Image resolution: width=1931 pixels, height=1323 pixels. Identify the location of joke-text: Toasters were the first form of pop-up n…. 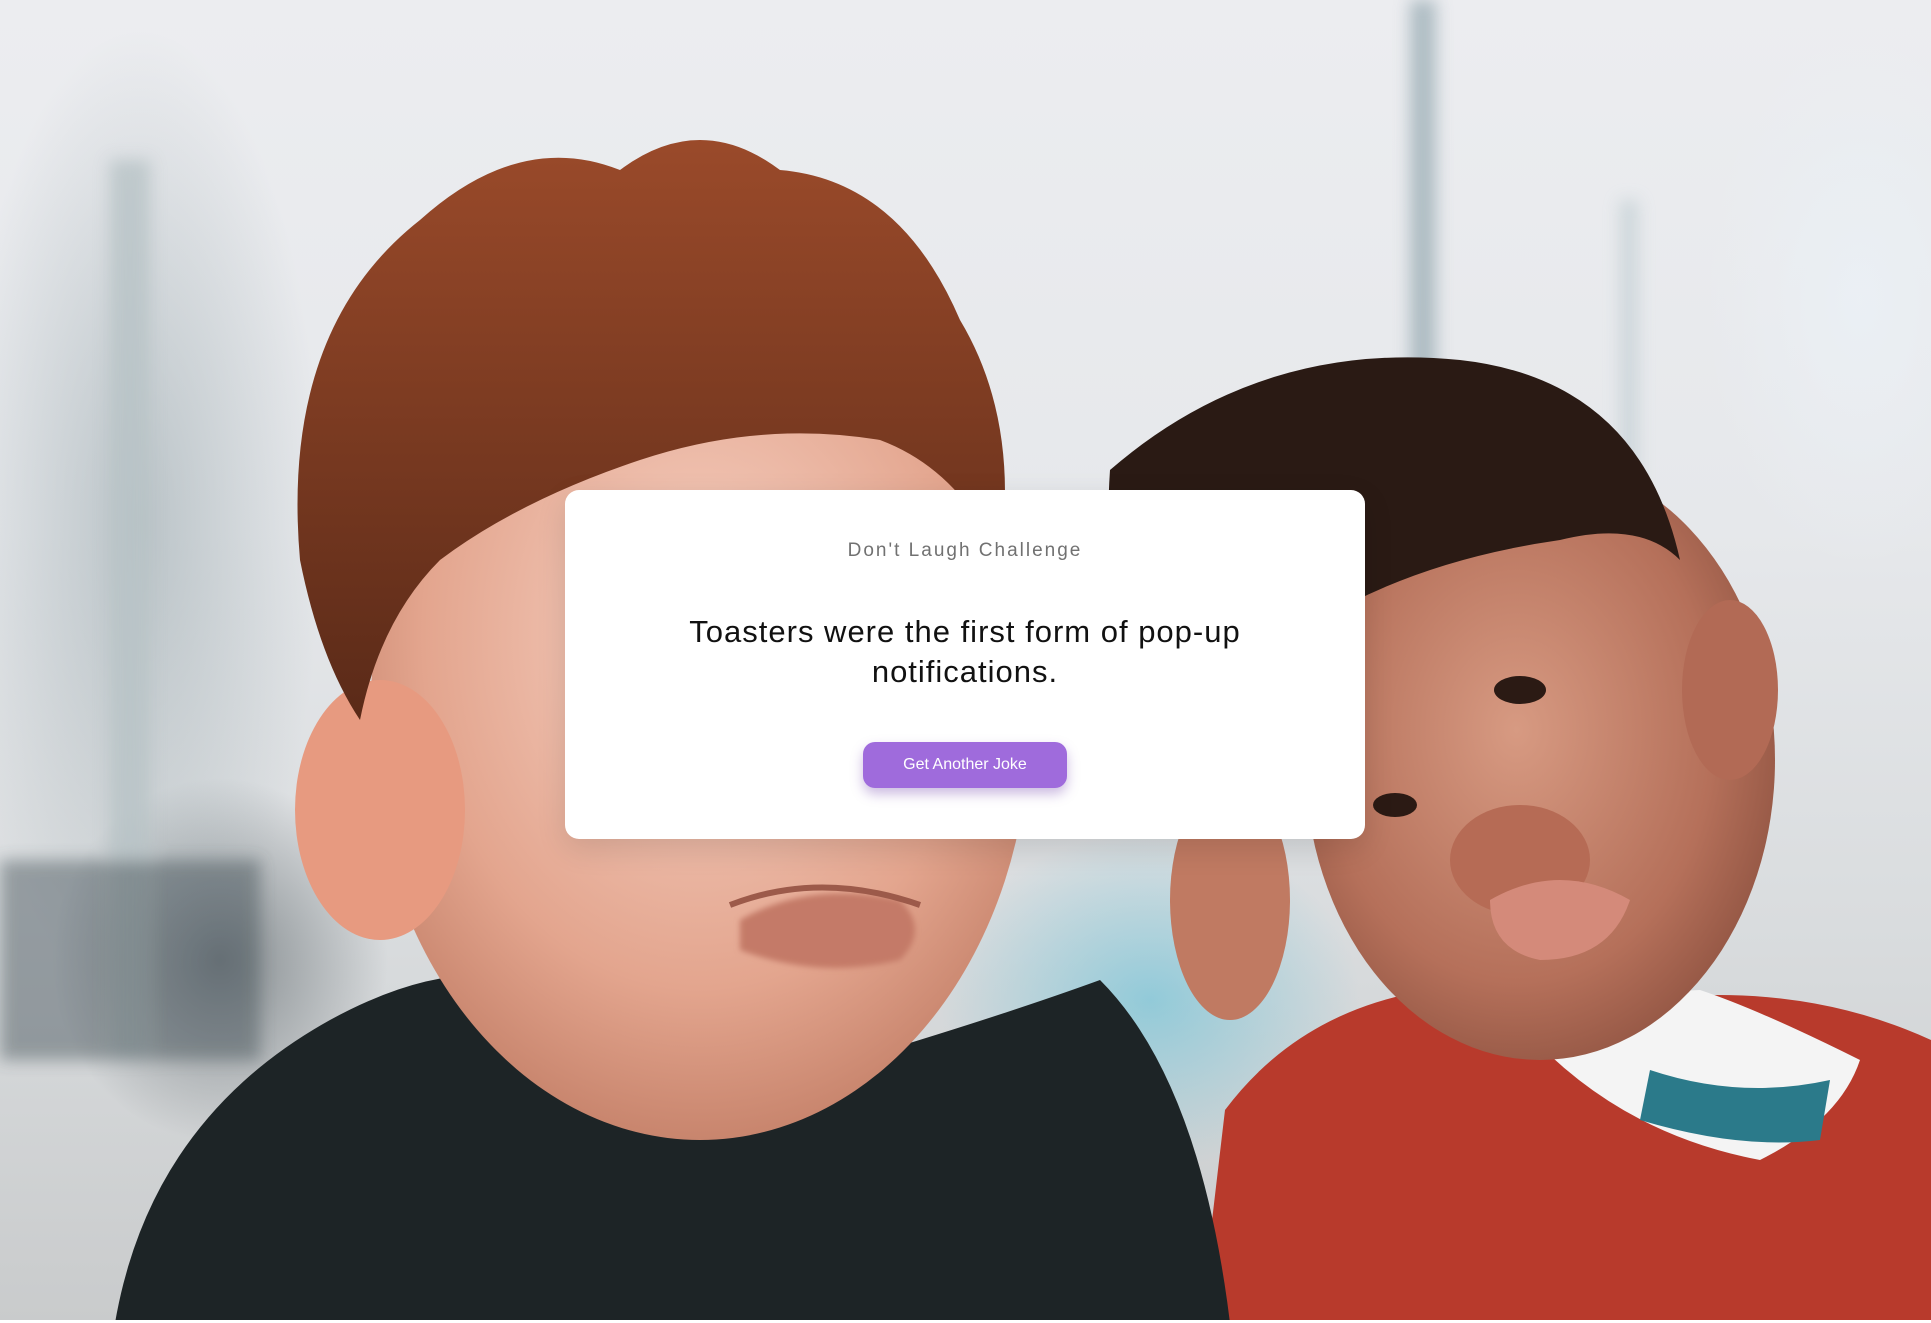
(965, 651).